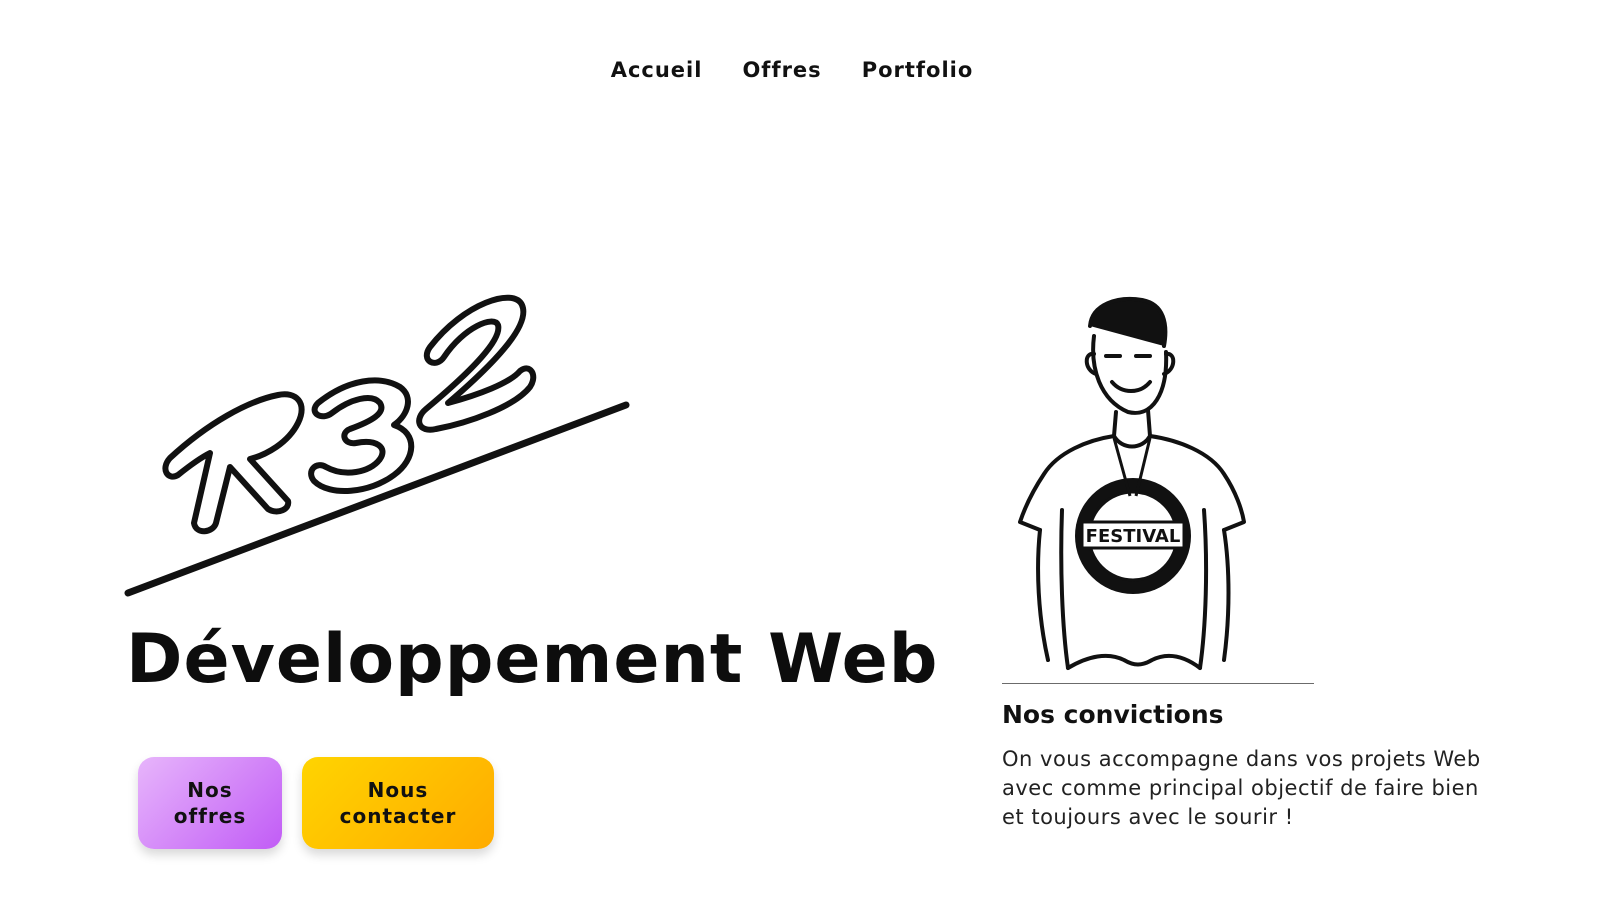  Describe the element at coordinates (918, 70) in the screenshot. I see `nav-link-portfolio: Portfolio` at that location.